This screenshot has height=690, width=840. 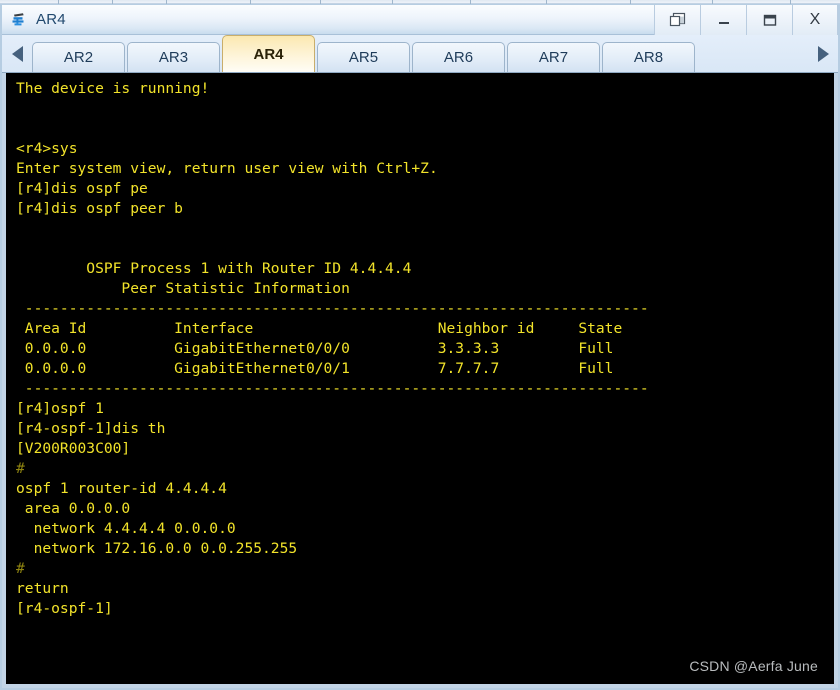 I want to click on tab-label: AR4, so click(x=268, y=54).